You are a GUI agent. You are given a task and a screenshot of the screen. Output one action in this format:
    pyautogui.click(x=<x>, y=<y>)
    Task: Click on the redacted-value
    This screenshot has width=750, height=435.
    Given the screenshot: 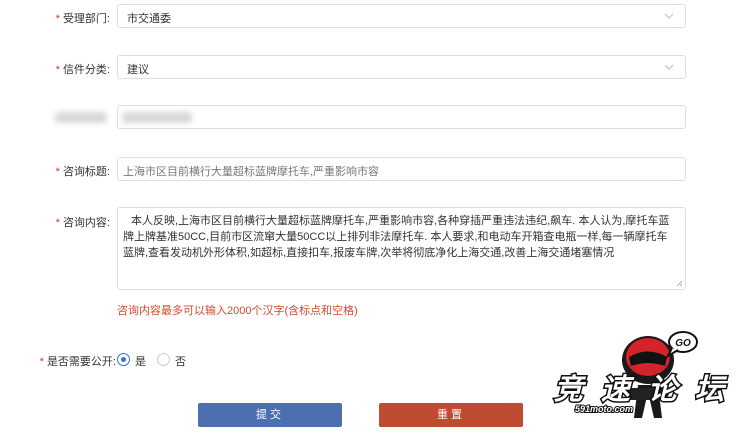 What is the action you would take?
    pyautogui.click(x=157, y=117)
    